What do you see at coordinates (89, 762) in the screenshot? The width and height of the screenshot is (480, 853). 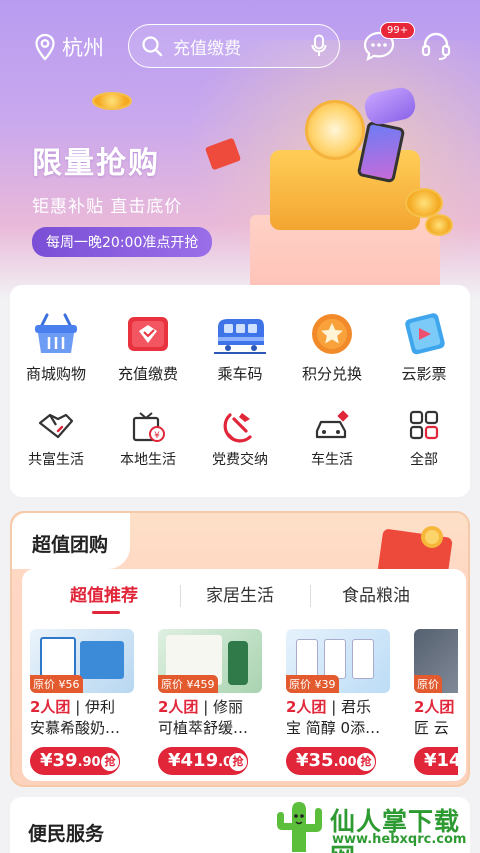 I see `price-decimal: .90` at bounding box center [89, 762].